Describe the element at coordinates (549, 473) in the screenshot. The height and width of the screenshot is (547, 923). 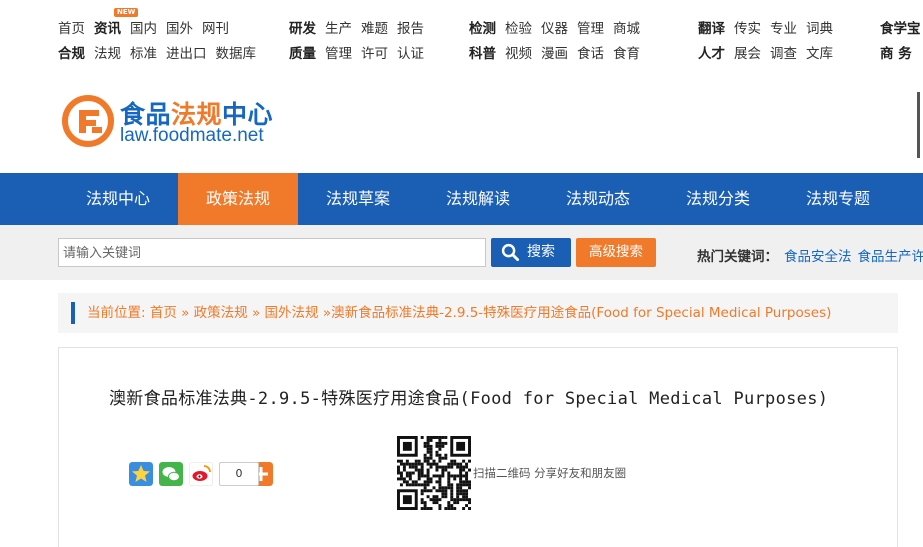
I see `qr-caption: 扫描二维码 分享好友和朋友圈` at that location.